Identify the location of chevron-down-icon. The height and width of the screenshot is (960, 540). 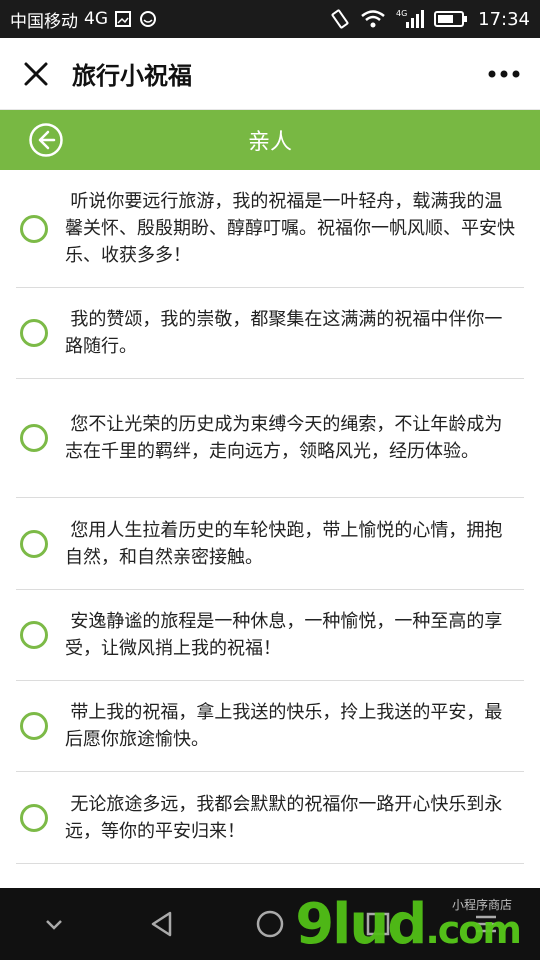
(54, 925).